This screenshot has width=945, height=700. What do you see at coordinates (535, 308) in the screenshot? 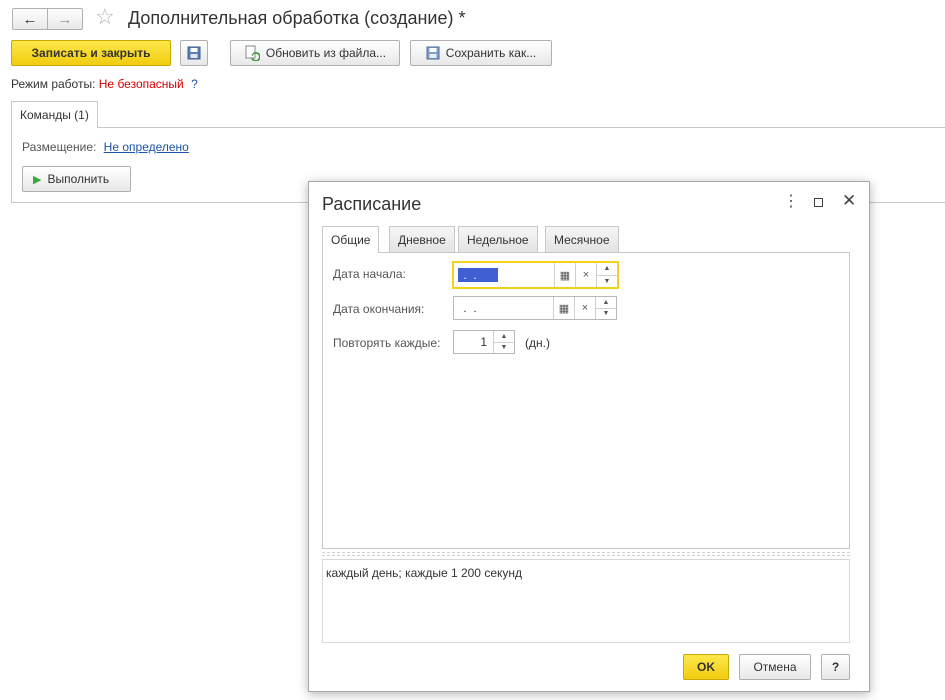
I see `end-date-field: . . ▦ × ▲ ▼` at bounding box center [535, 308].